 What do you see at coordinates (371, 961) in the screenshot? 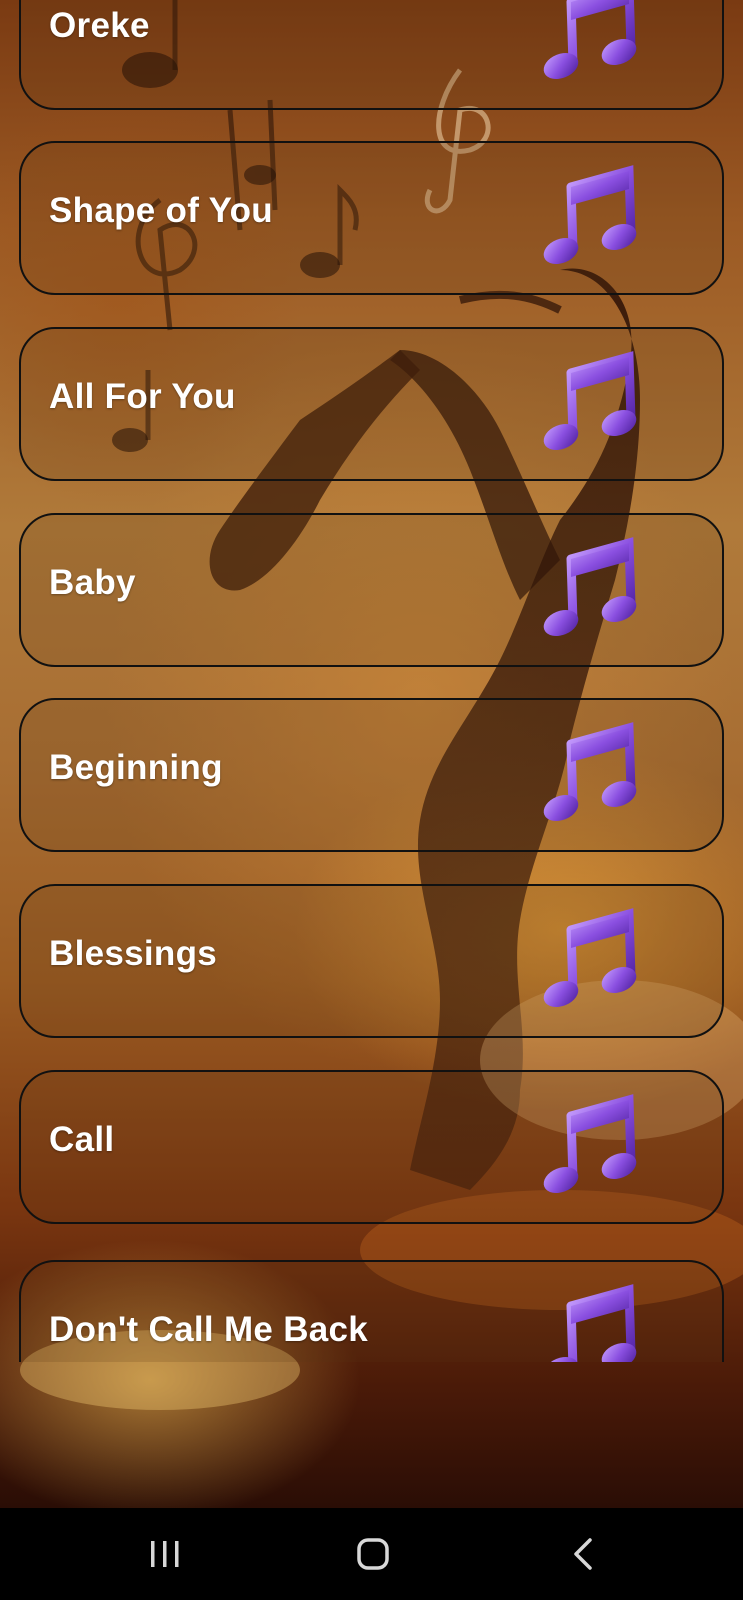
I see `song-card-blessings: Blessings` at bounding box center [371, 961].